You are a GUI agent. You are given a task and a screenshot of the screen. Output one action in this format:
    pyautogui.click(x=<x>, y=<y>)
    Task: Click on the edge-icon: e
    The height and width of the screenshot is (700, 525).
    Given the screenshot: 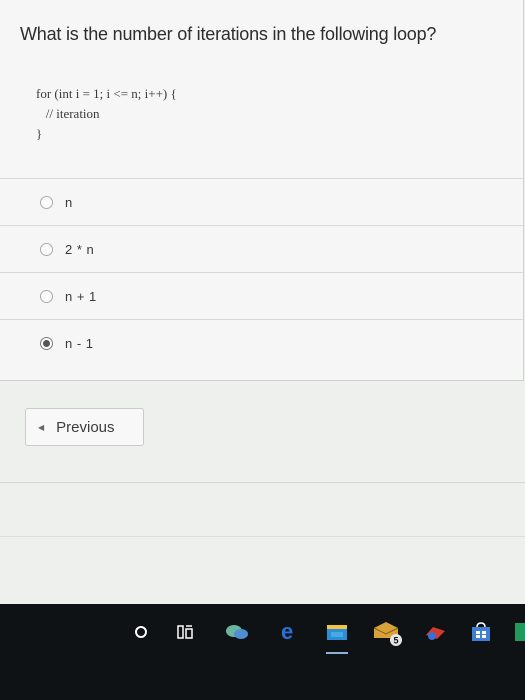 What is the action you would take?
    pyautogui.click(x=289, y=632)
    